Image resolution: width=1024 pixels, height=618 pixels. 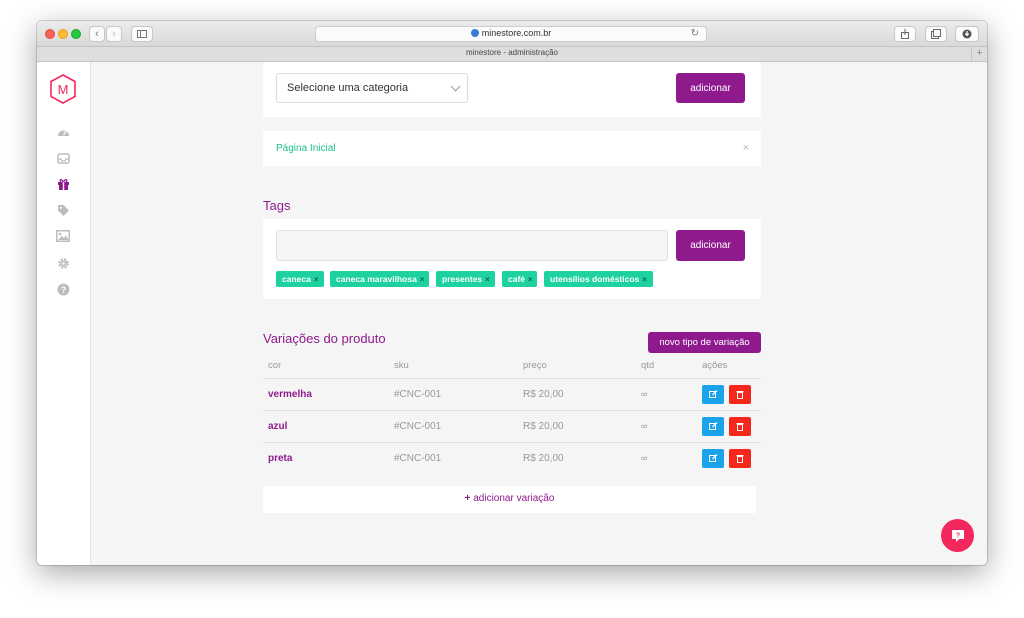 I want to click on sidebar-icon, so click(x=142, y=34).